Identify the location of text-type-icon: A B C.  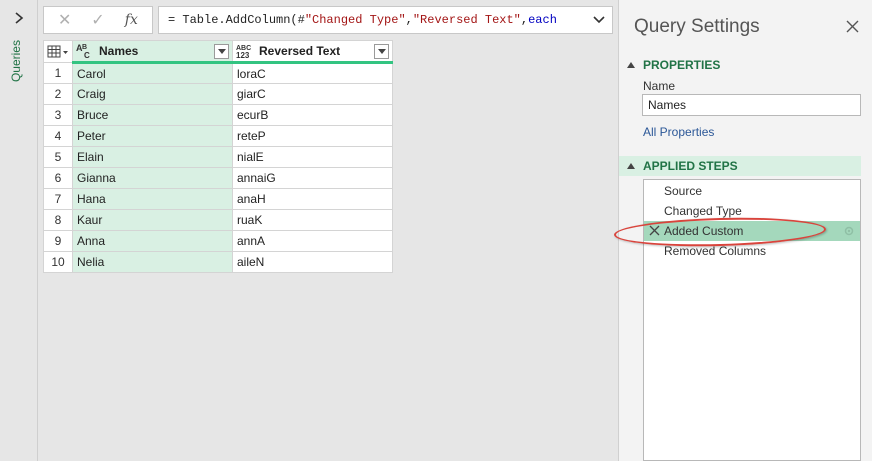
(85, 51).